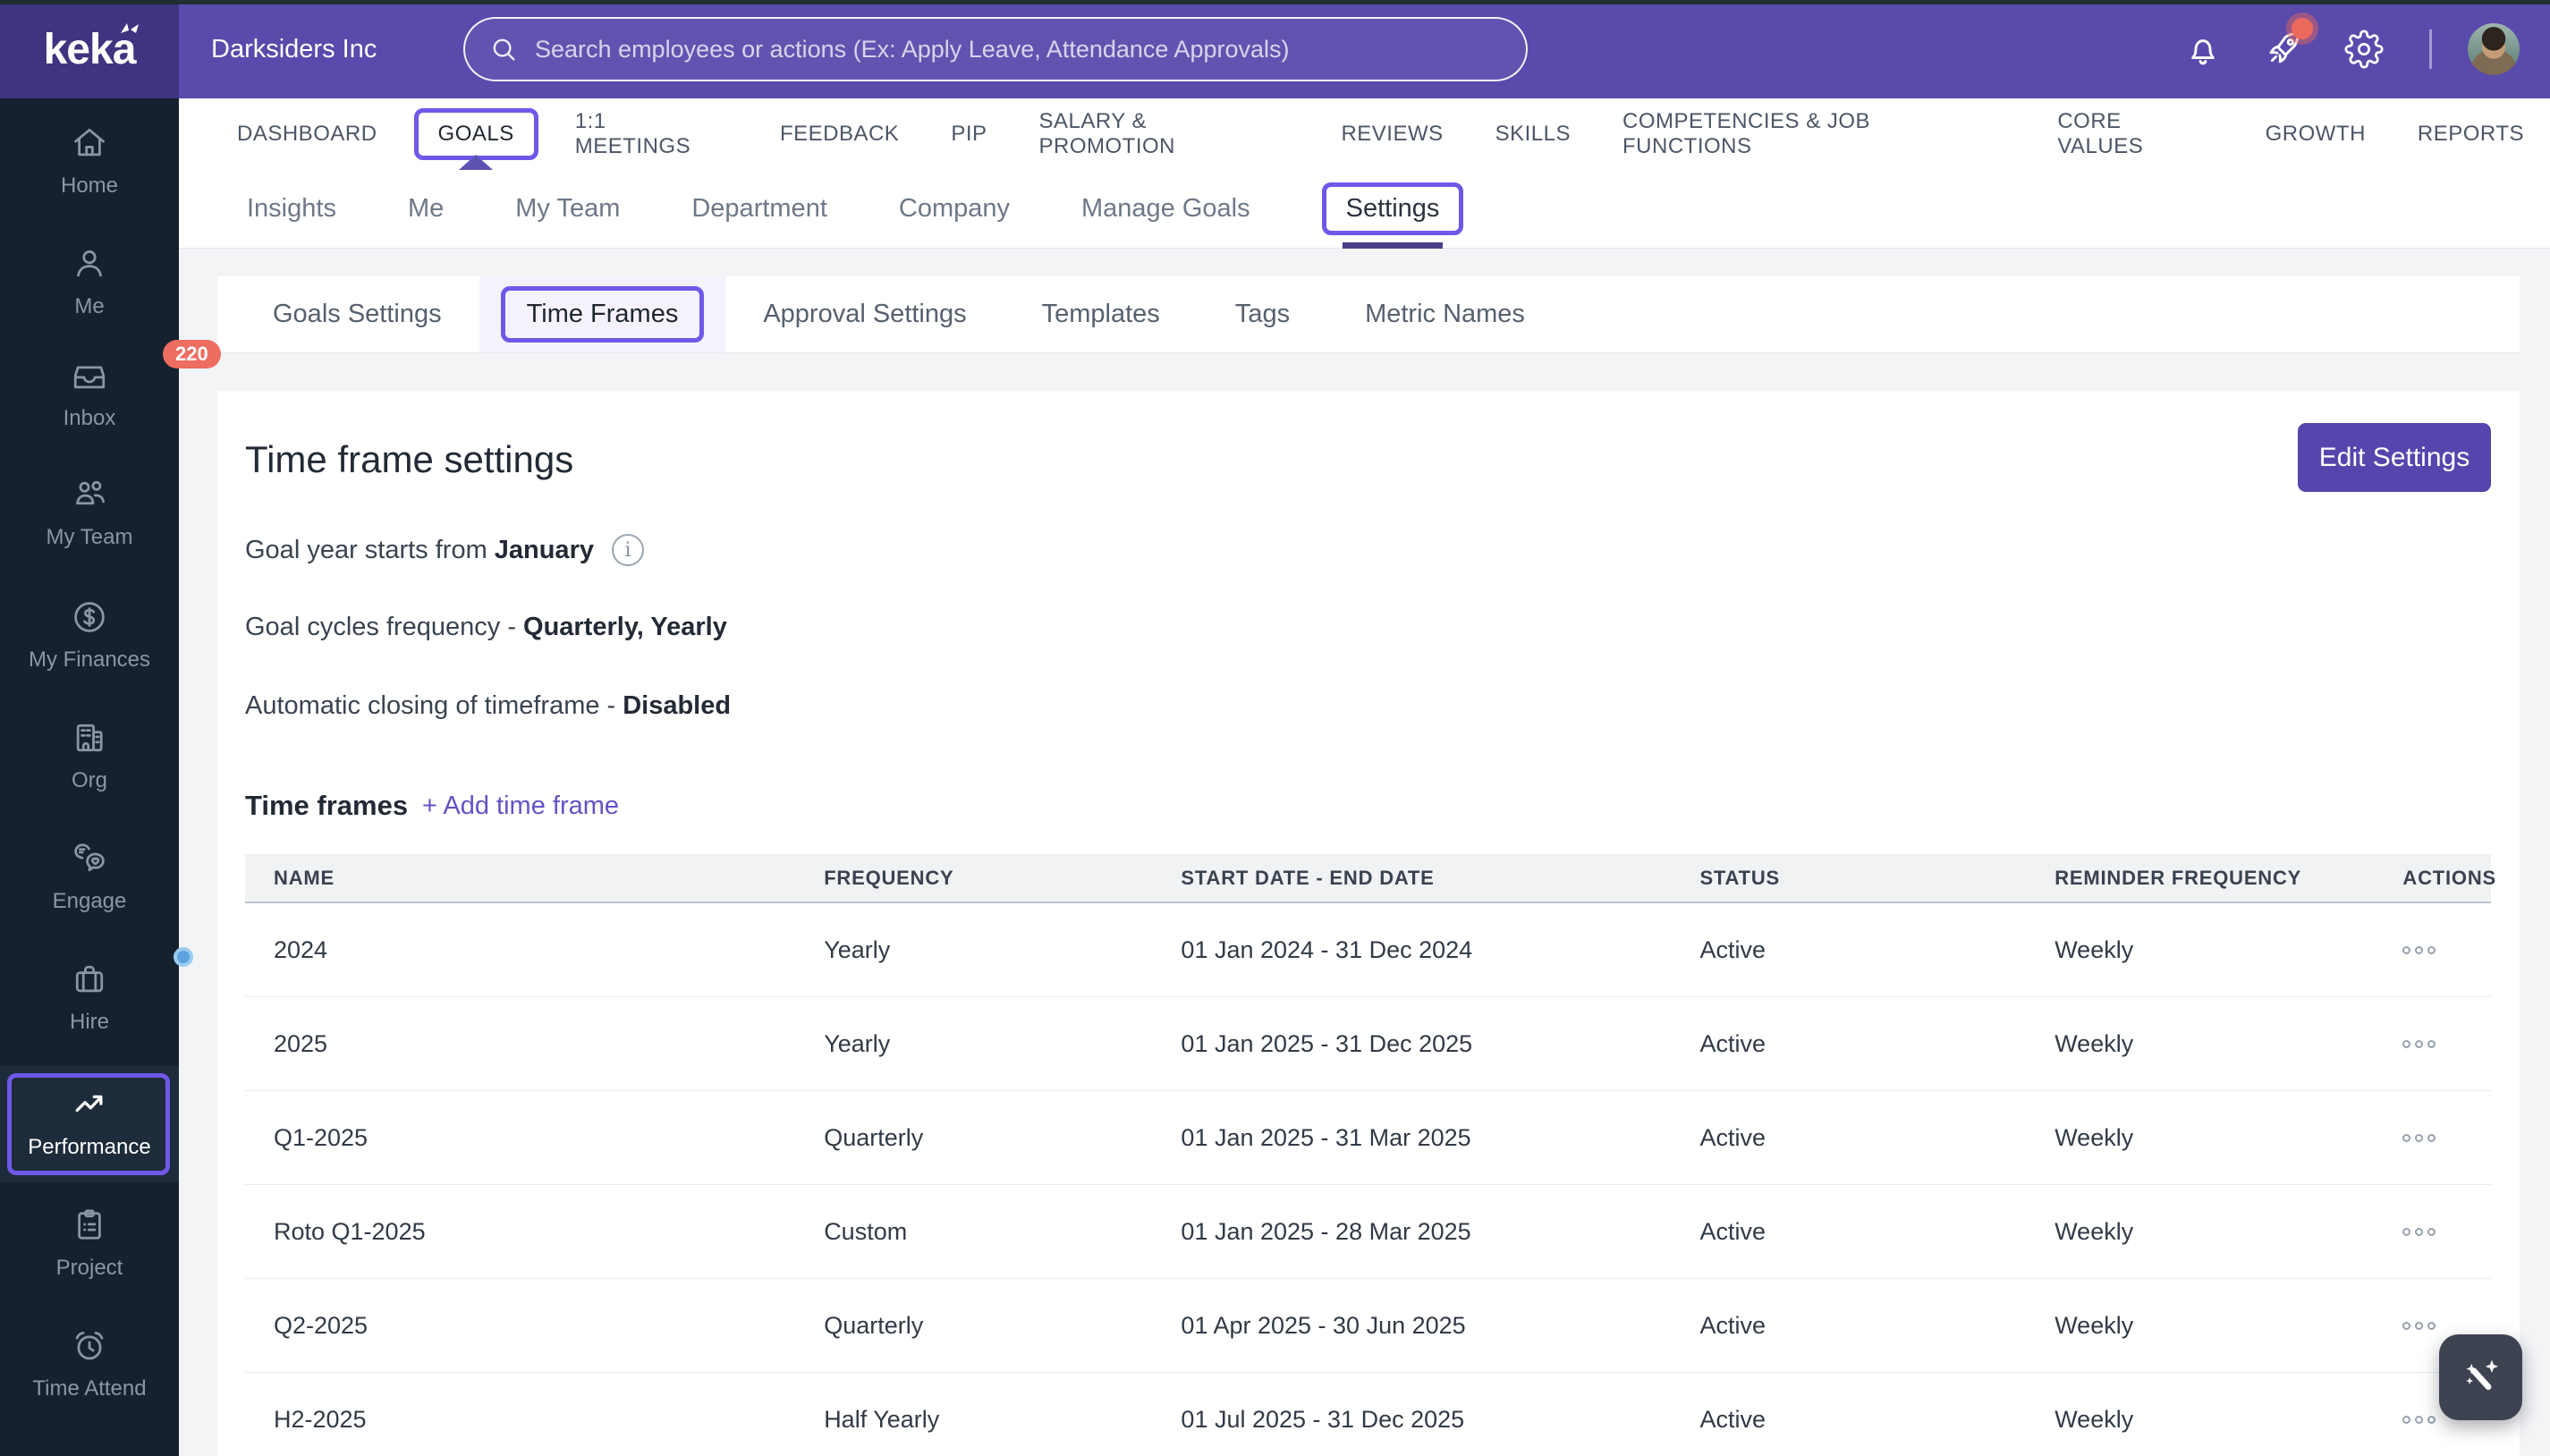  What do you see at coordinates (602, 314) in the screenshot?
I see `tab-time-frames: Time Frames` at bounding box center [602, 314].